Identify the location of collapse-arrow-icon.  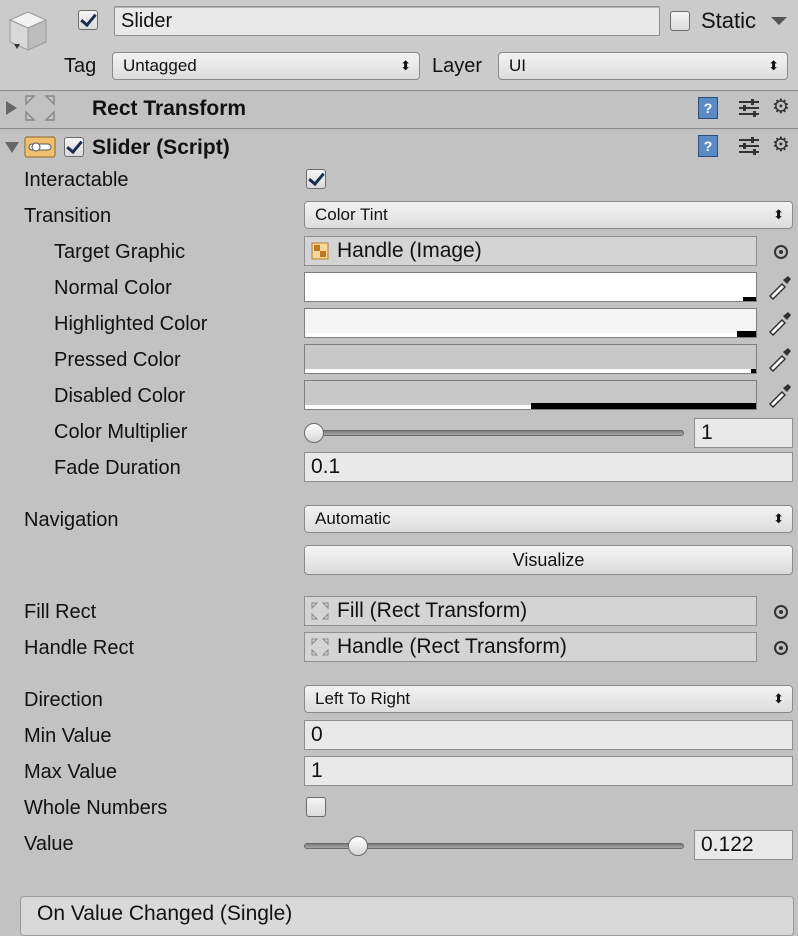
(12, 147).